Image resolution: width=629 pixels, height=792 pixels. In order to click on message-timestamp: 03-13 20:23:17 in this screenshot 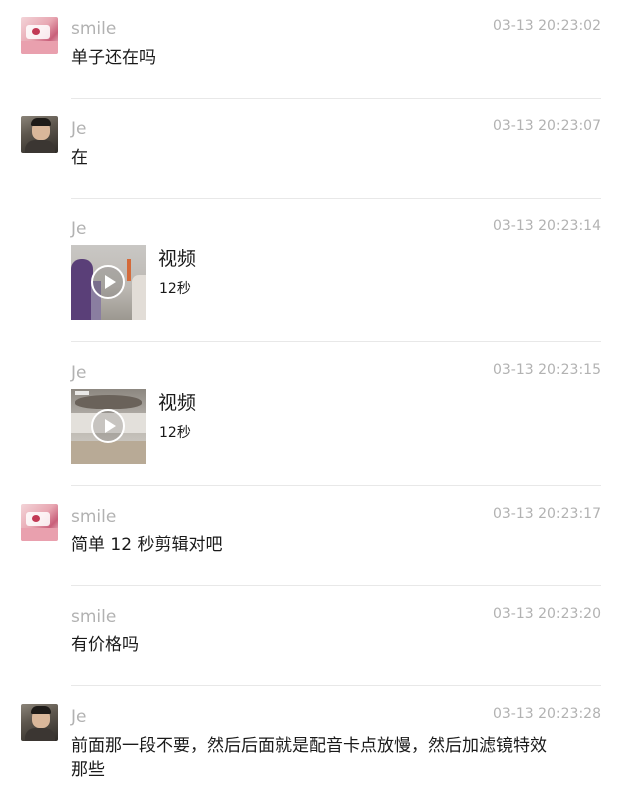, I will do `click(546, 514)`.